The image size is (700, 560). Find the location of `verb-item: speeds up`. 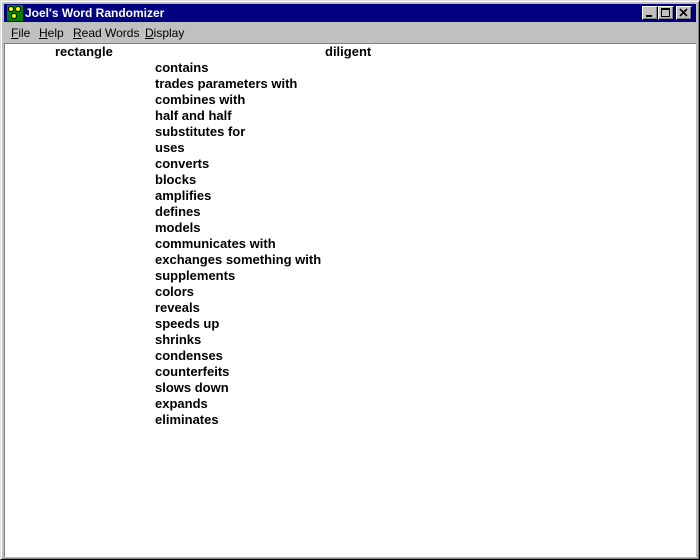

verb-item: speeds up is located at coordinates (187, 323).